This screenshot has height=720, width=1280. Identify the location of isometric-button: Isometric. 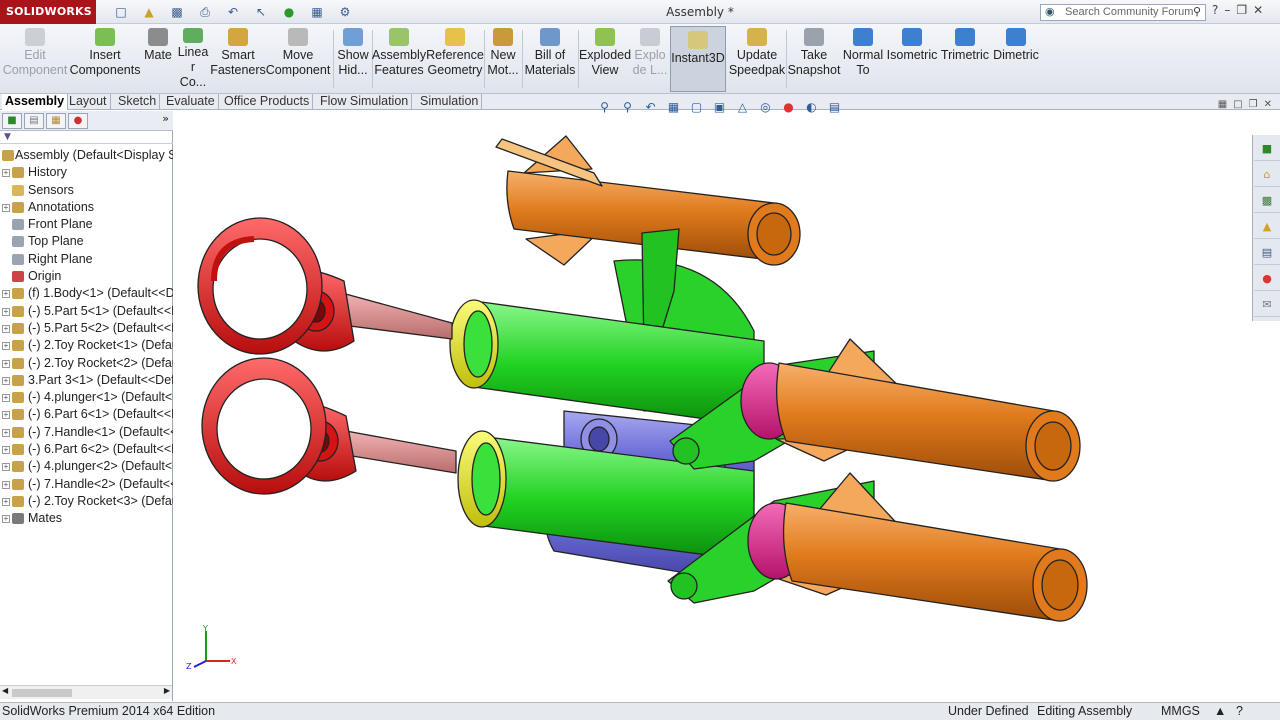
(912, 59).